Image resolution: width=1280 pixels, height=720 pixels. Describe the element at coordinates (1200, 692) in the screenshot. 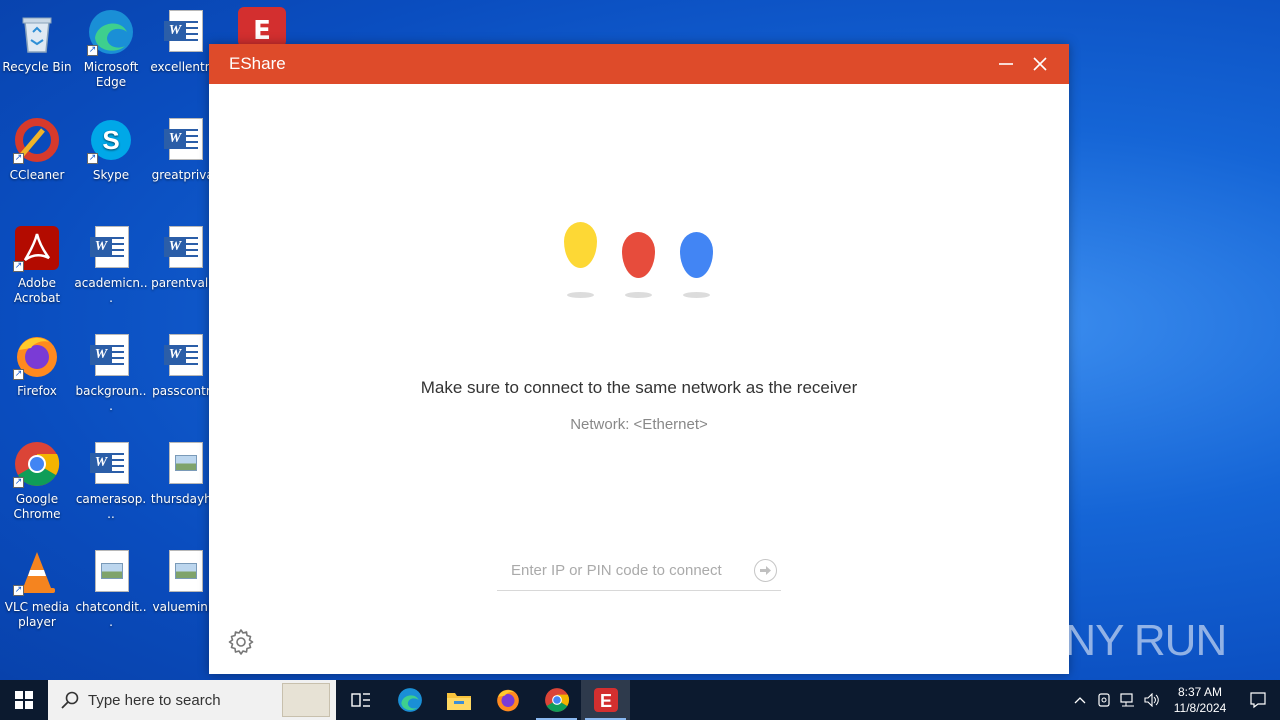

I see `clock-time: 8:37 AM` at that location.